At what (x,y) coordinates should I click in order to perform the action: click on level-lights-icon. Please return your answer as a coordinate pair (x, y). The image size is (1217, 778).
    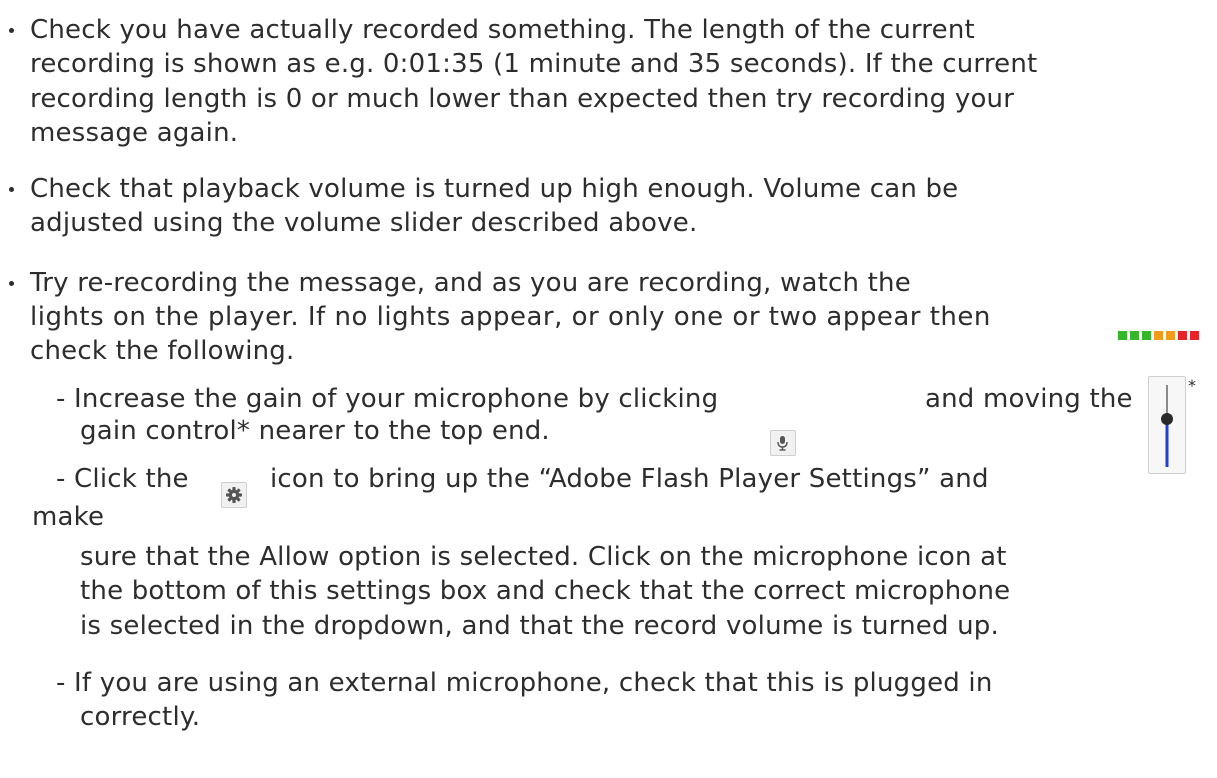
    Looking at the image, I should click on (1158, 335).